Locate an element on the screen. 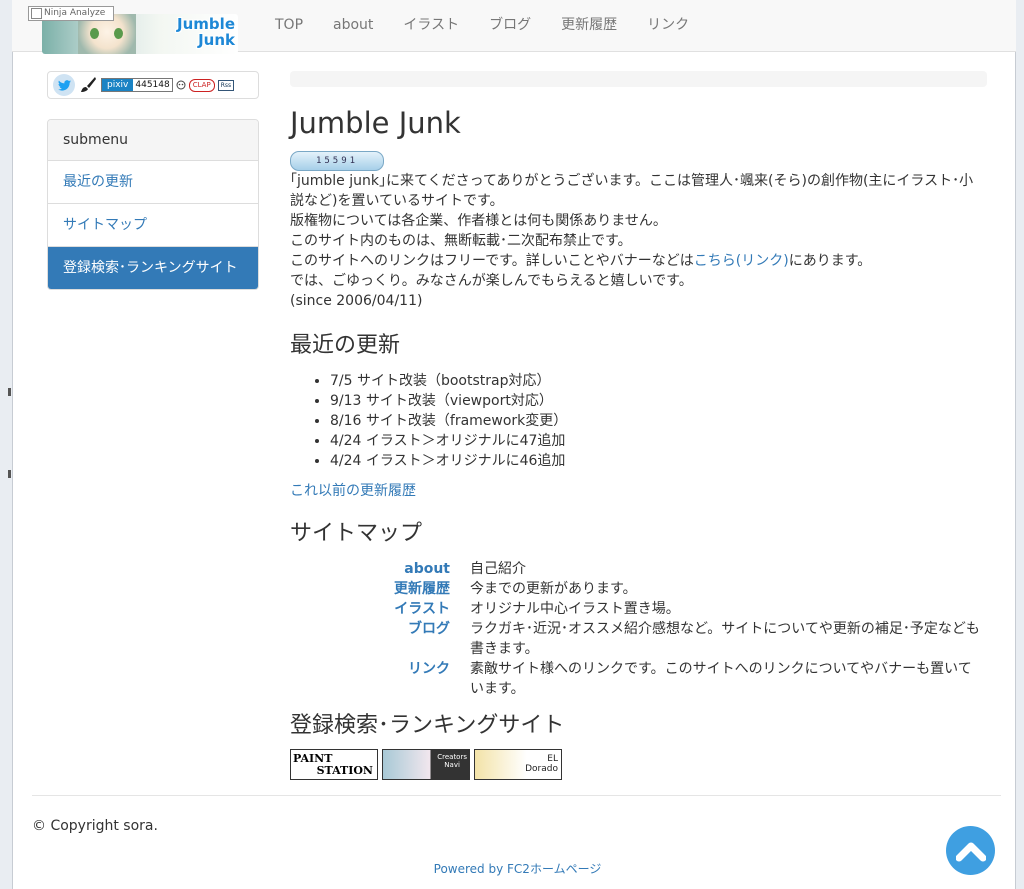 The height and width of the screenshot is (889, 1024). ninja-label: Ninja Analyze is located at coordinates (75, 13).